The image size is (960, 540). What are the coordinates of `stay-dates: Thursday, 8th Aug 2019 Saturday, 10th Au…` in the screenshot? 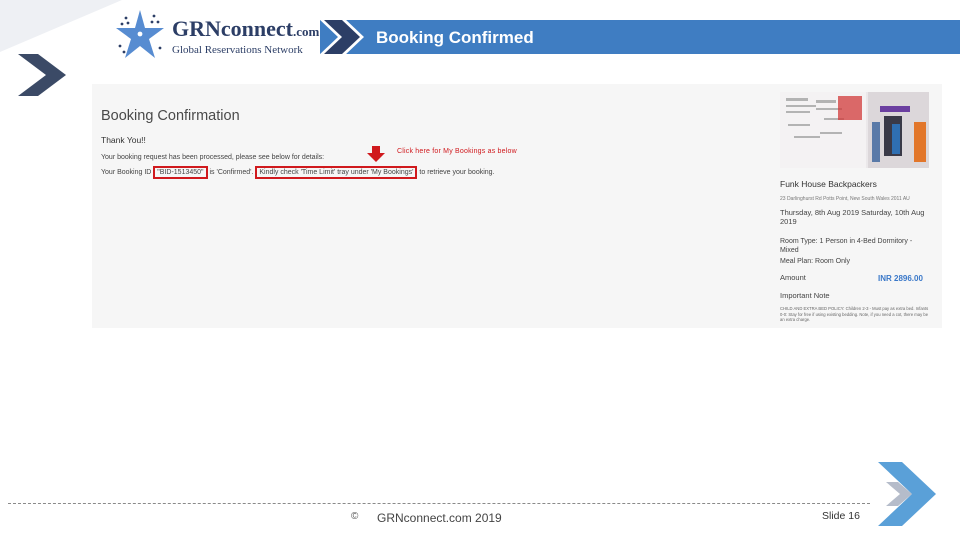 It's located at (852, 217).